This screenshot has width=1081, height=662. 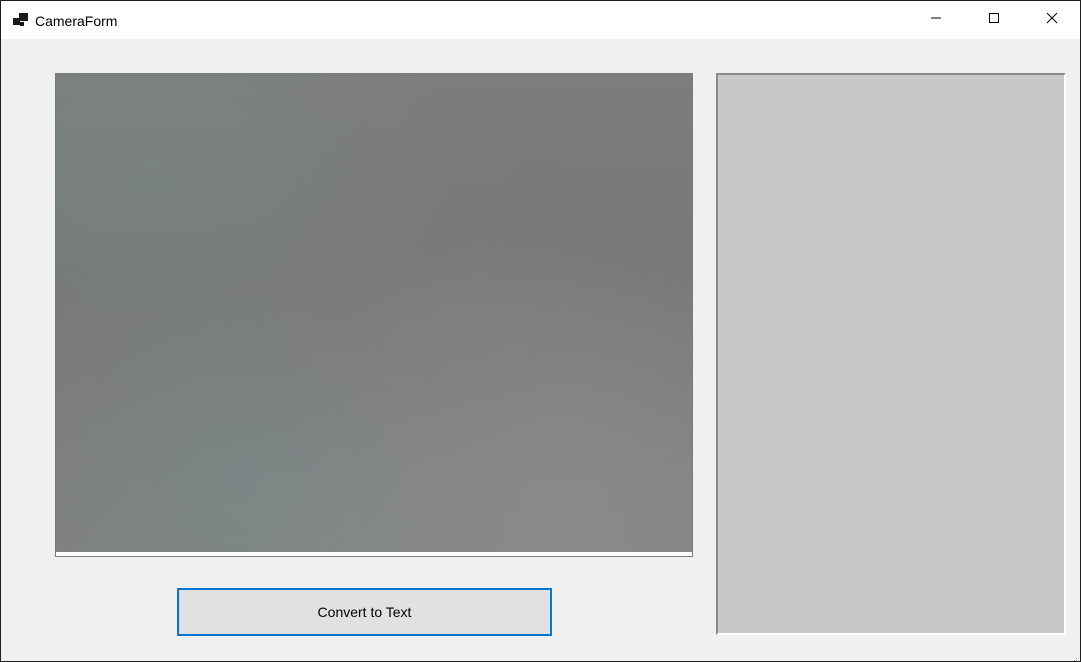 I want to click on close-icon, so click(x=1052, y=20).